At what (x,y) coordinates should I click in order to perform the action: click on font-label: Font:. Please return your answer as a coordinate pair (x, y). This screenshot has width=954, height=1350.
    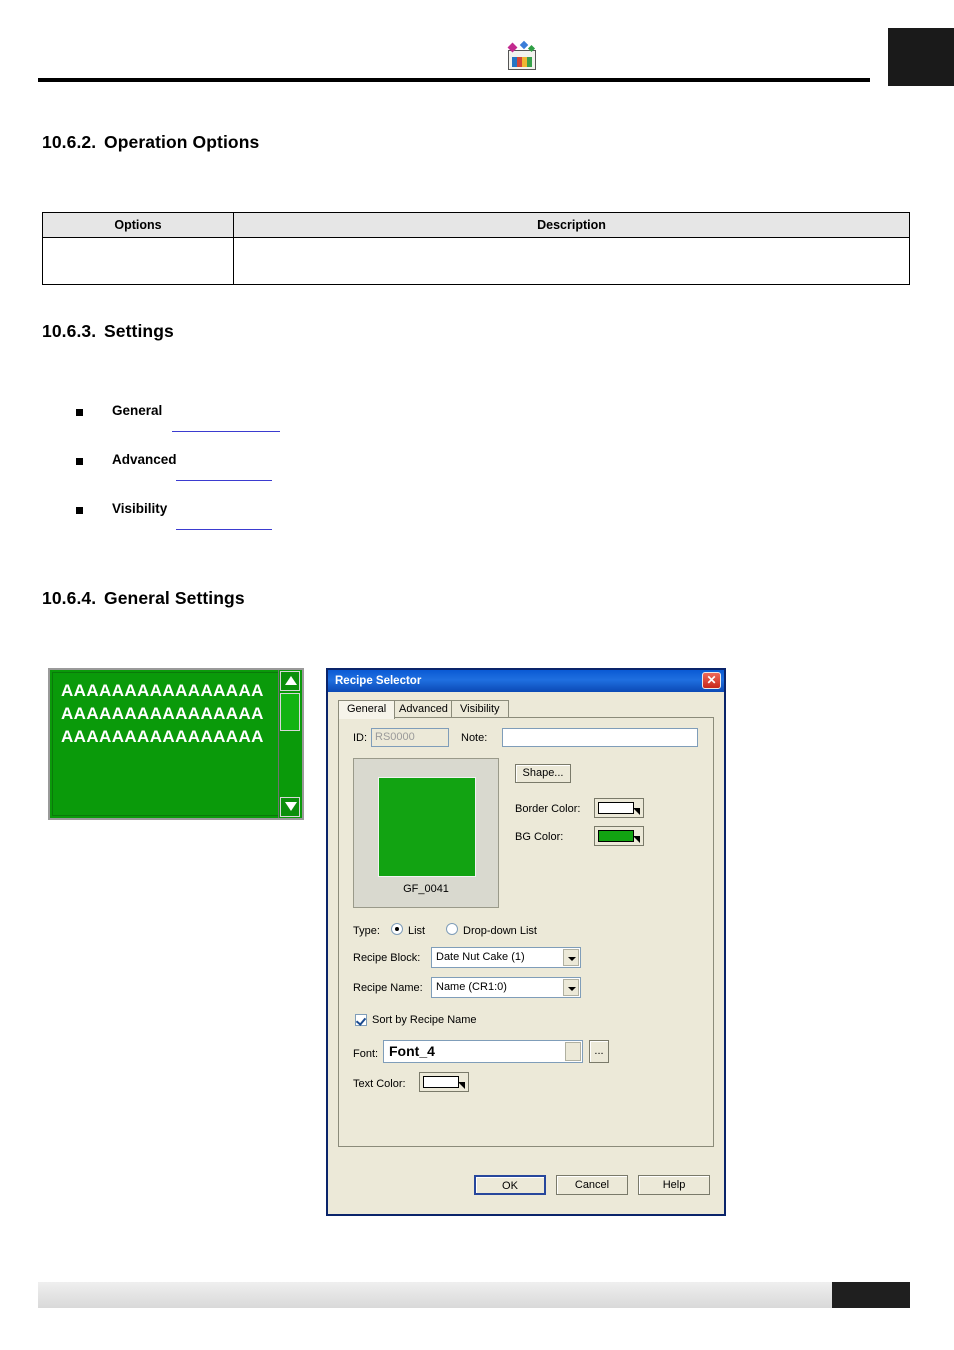
    Looking at the image, I should click on (366, 1054).